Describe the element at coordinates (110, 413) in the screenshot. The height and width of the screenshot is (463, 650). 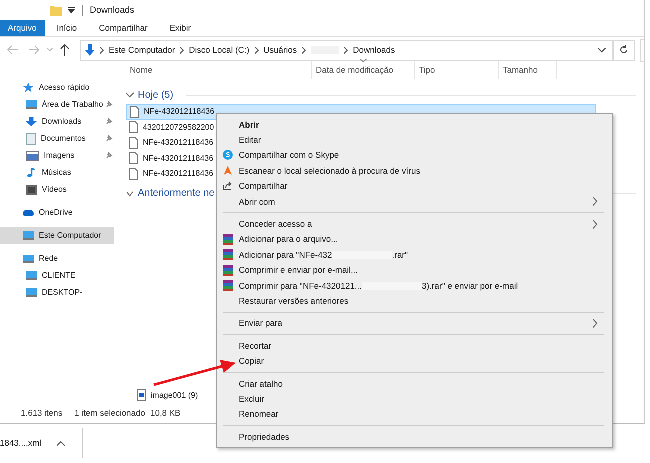
I see `status-text: 1 item selecionado` at that location.